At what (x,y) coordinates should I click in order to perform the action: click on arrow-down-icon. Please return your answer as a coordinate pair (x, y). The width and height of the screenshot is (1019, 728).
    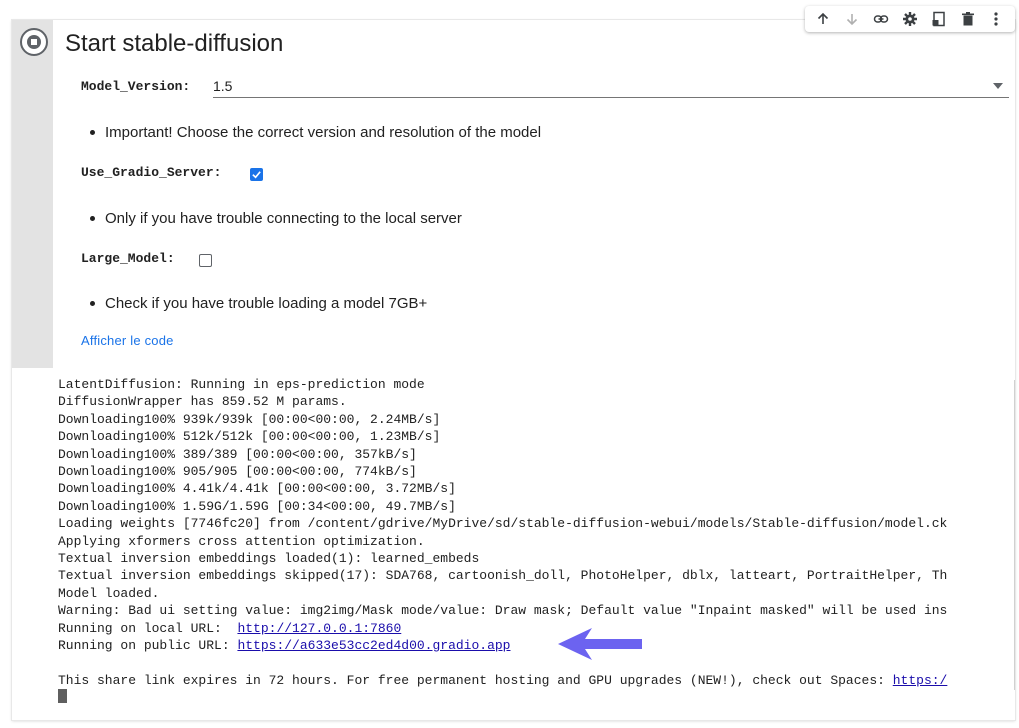
    Looking at the image, I should click on (852, 19).